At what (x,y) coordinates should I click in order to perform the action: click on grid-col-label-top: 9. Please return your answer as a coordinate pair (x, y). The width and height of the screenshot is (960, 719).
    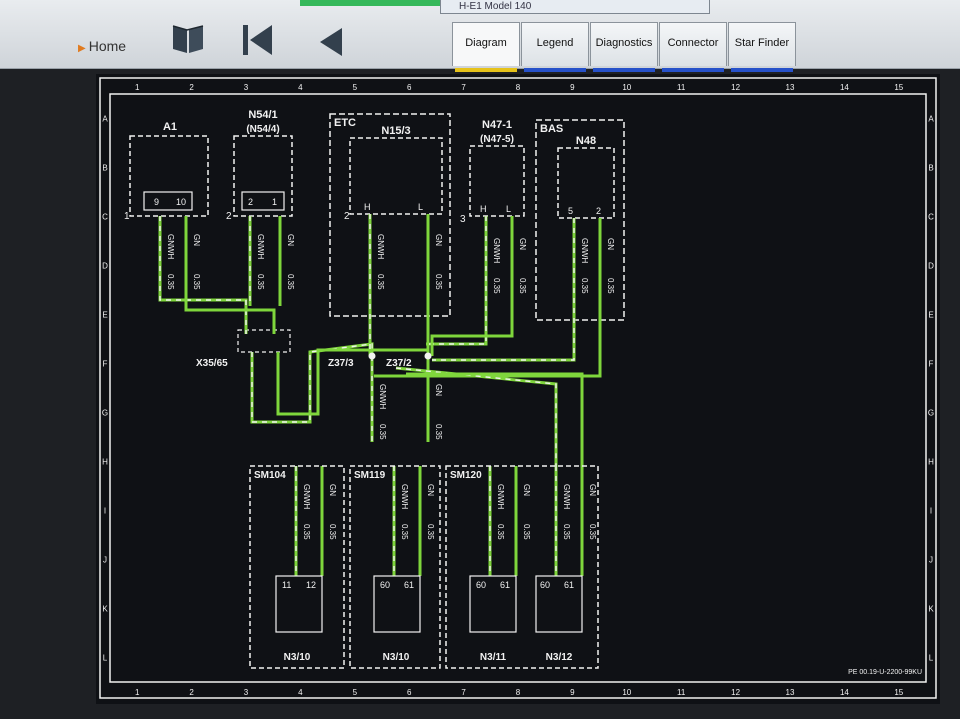
    Looking at the image, I should click on (572, 87).